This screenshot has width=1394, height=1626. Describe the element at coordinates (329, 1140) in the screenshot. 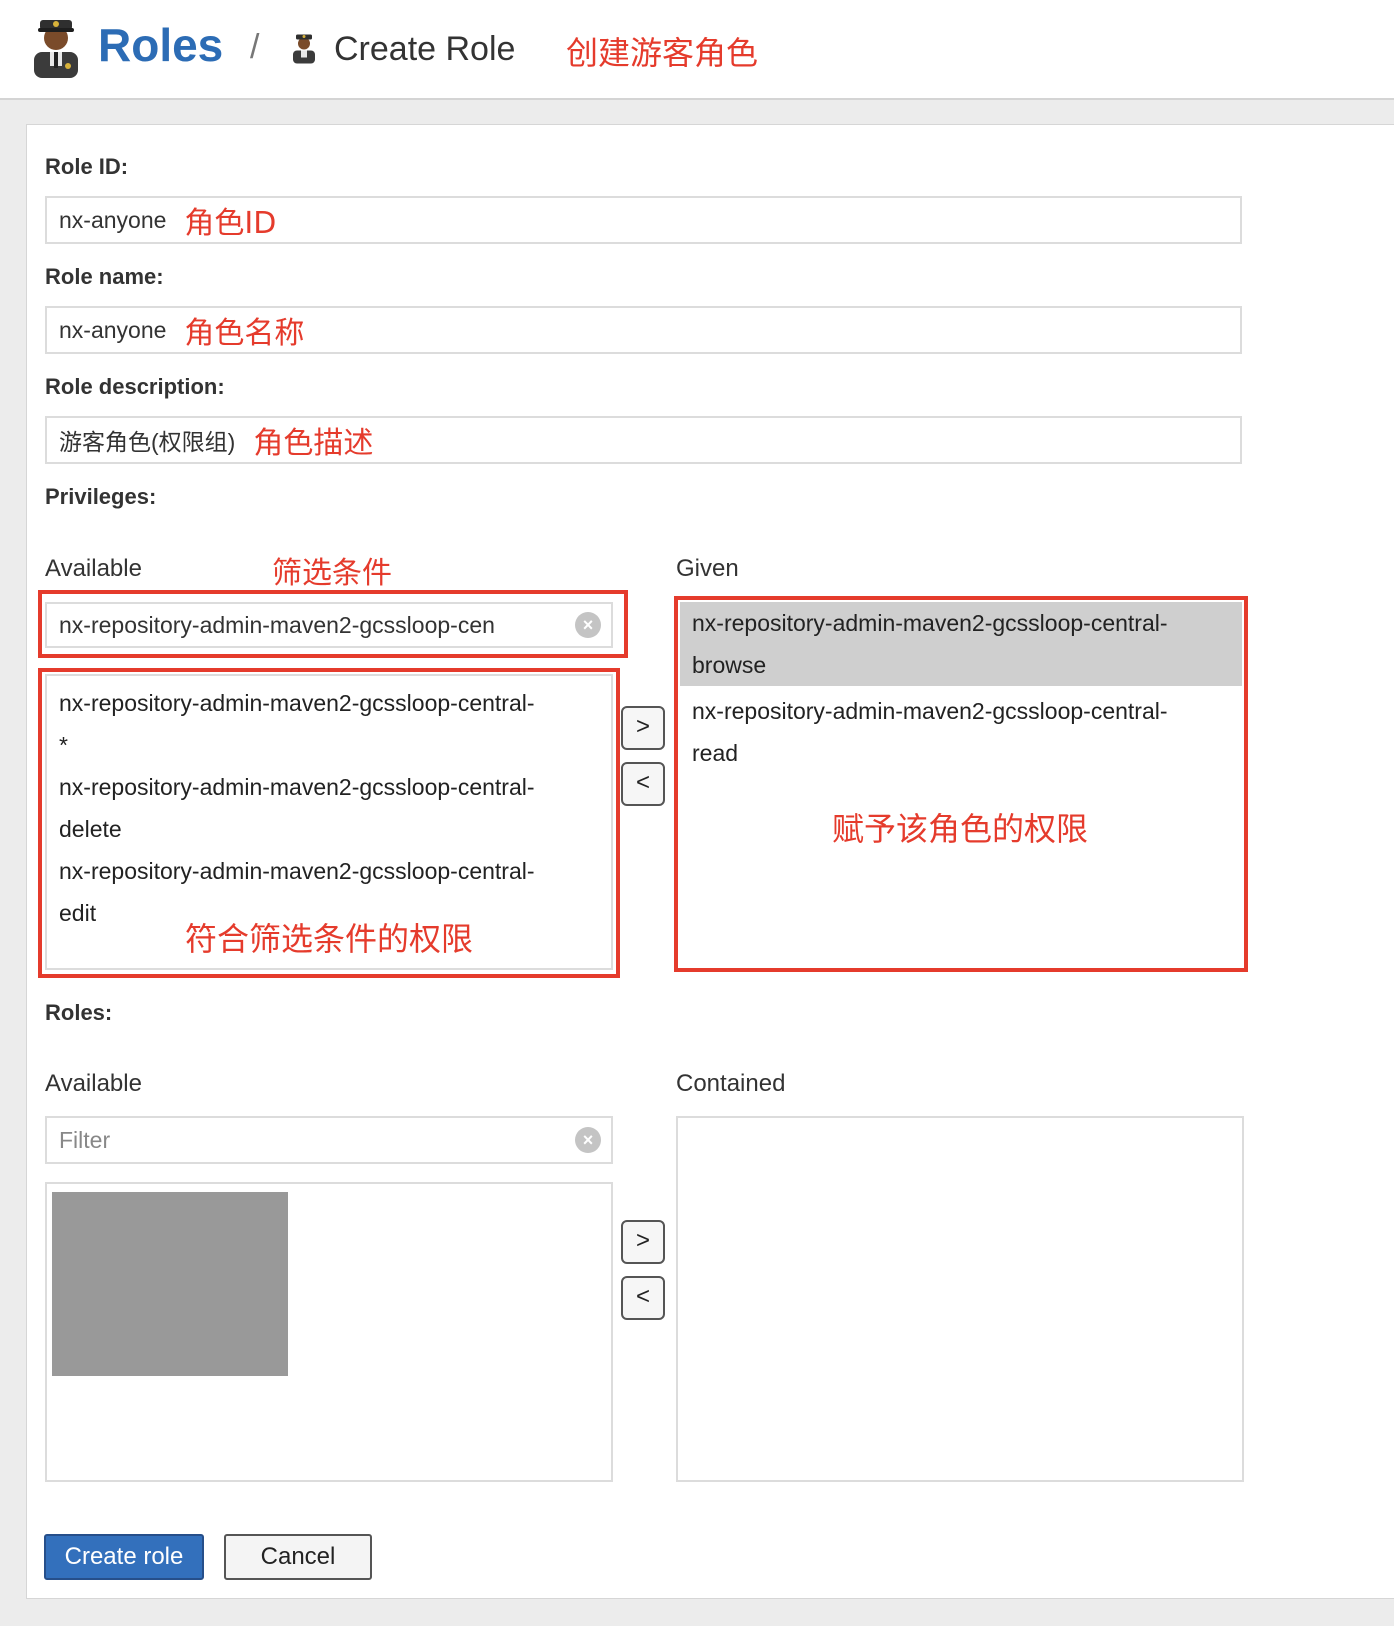

I see `roles-filter-input: Filter ×` at that location.